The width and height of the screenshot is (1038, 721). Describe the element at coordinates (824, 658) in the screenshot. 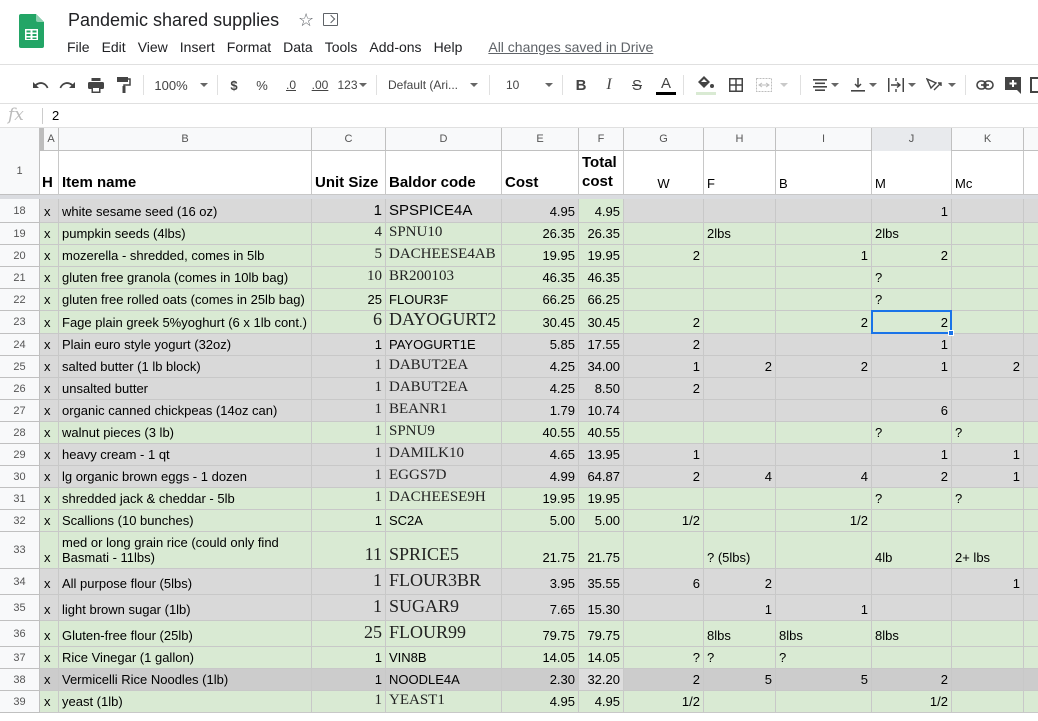

I see `cell-i: ?` at that location.